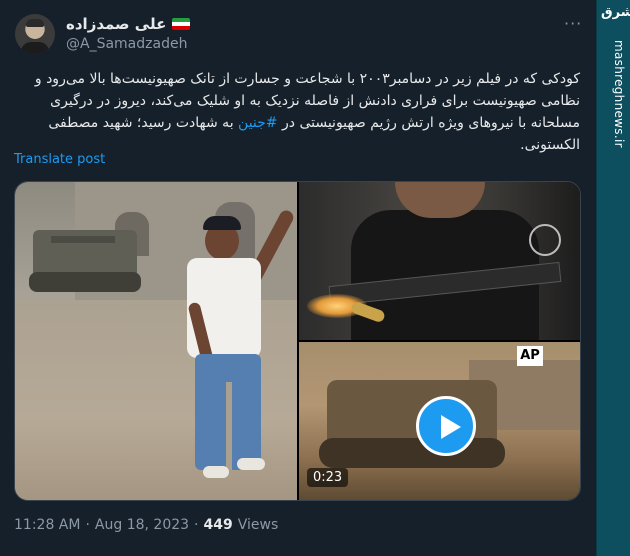  Describe the element at coordinates (573, 23) in the screenshot. I see `more-options-icon: ···` at that location.